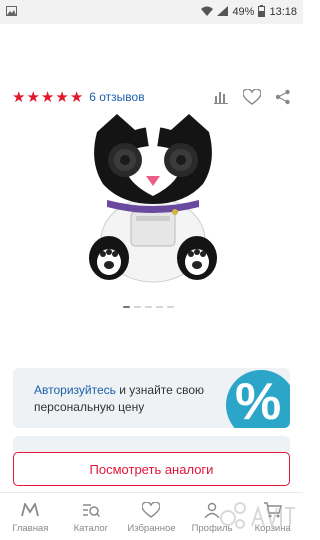 Image resolution: width=320 pixels, height=540 pixels. What do you see at coordinates (151, 12) in the screenshot?
I see `status-bar: 49% 13:18` at bounding box center [151, 12].